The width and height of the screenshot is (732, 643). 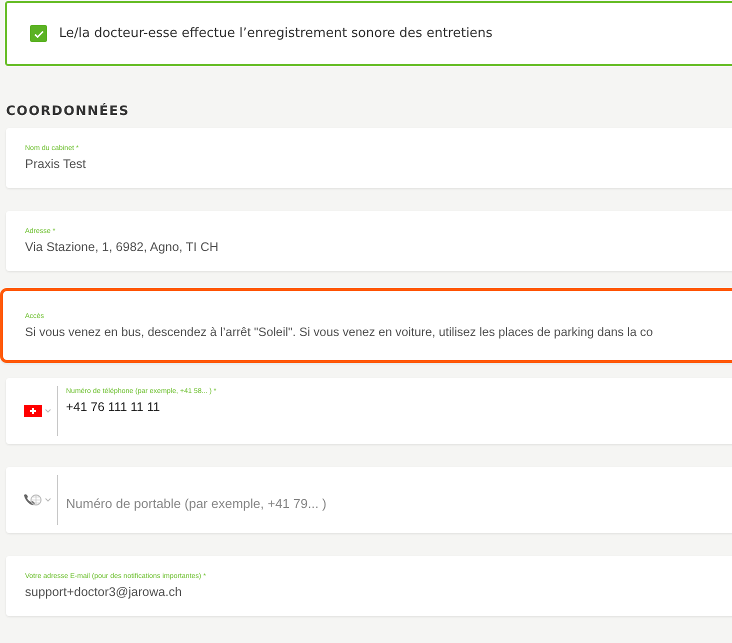 I want to click on phone-globe-icon, so click(x=32, y=500).